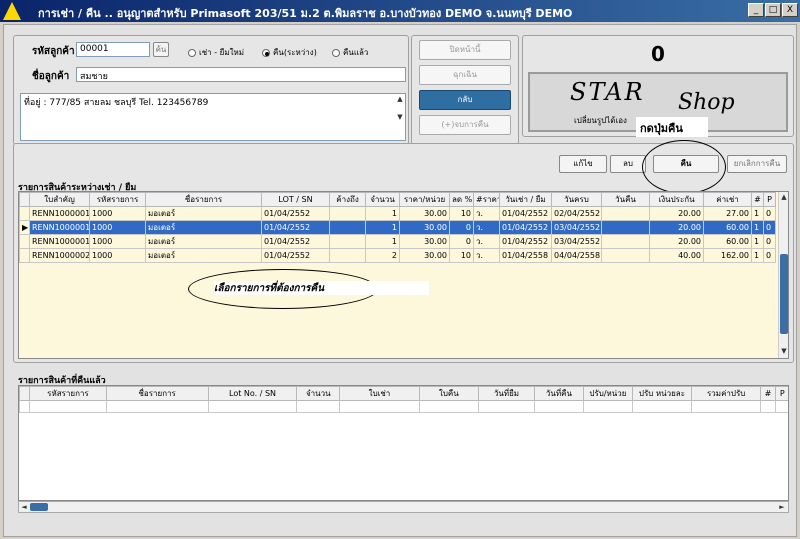  Describe the element at coordinates (583, 164) in the screenshot. I see `edit-button: แก้ไข` at that location.